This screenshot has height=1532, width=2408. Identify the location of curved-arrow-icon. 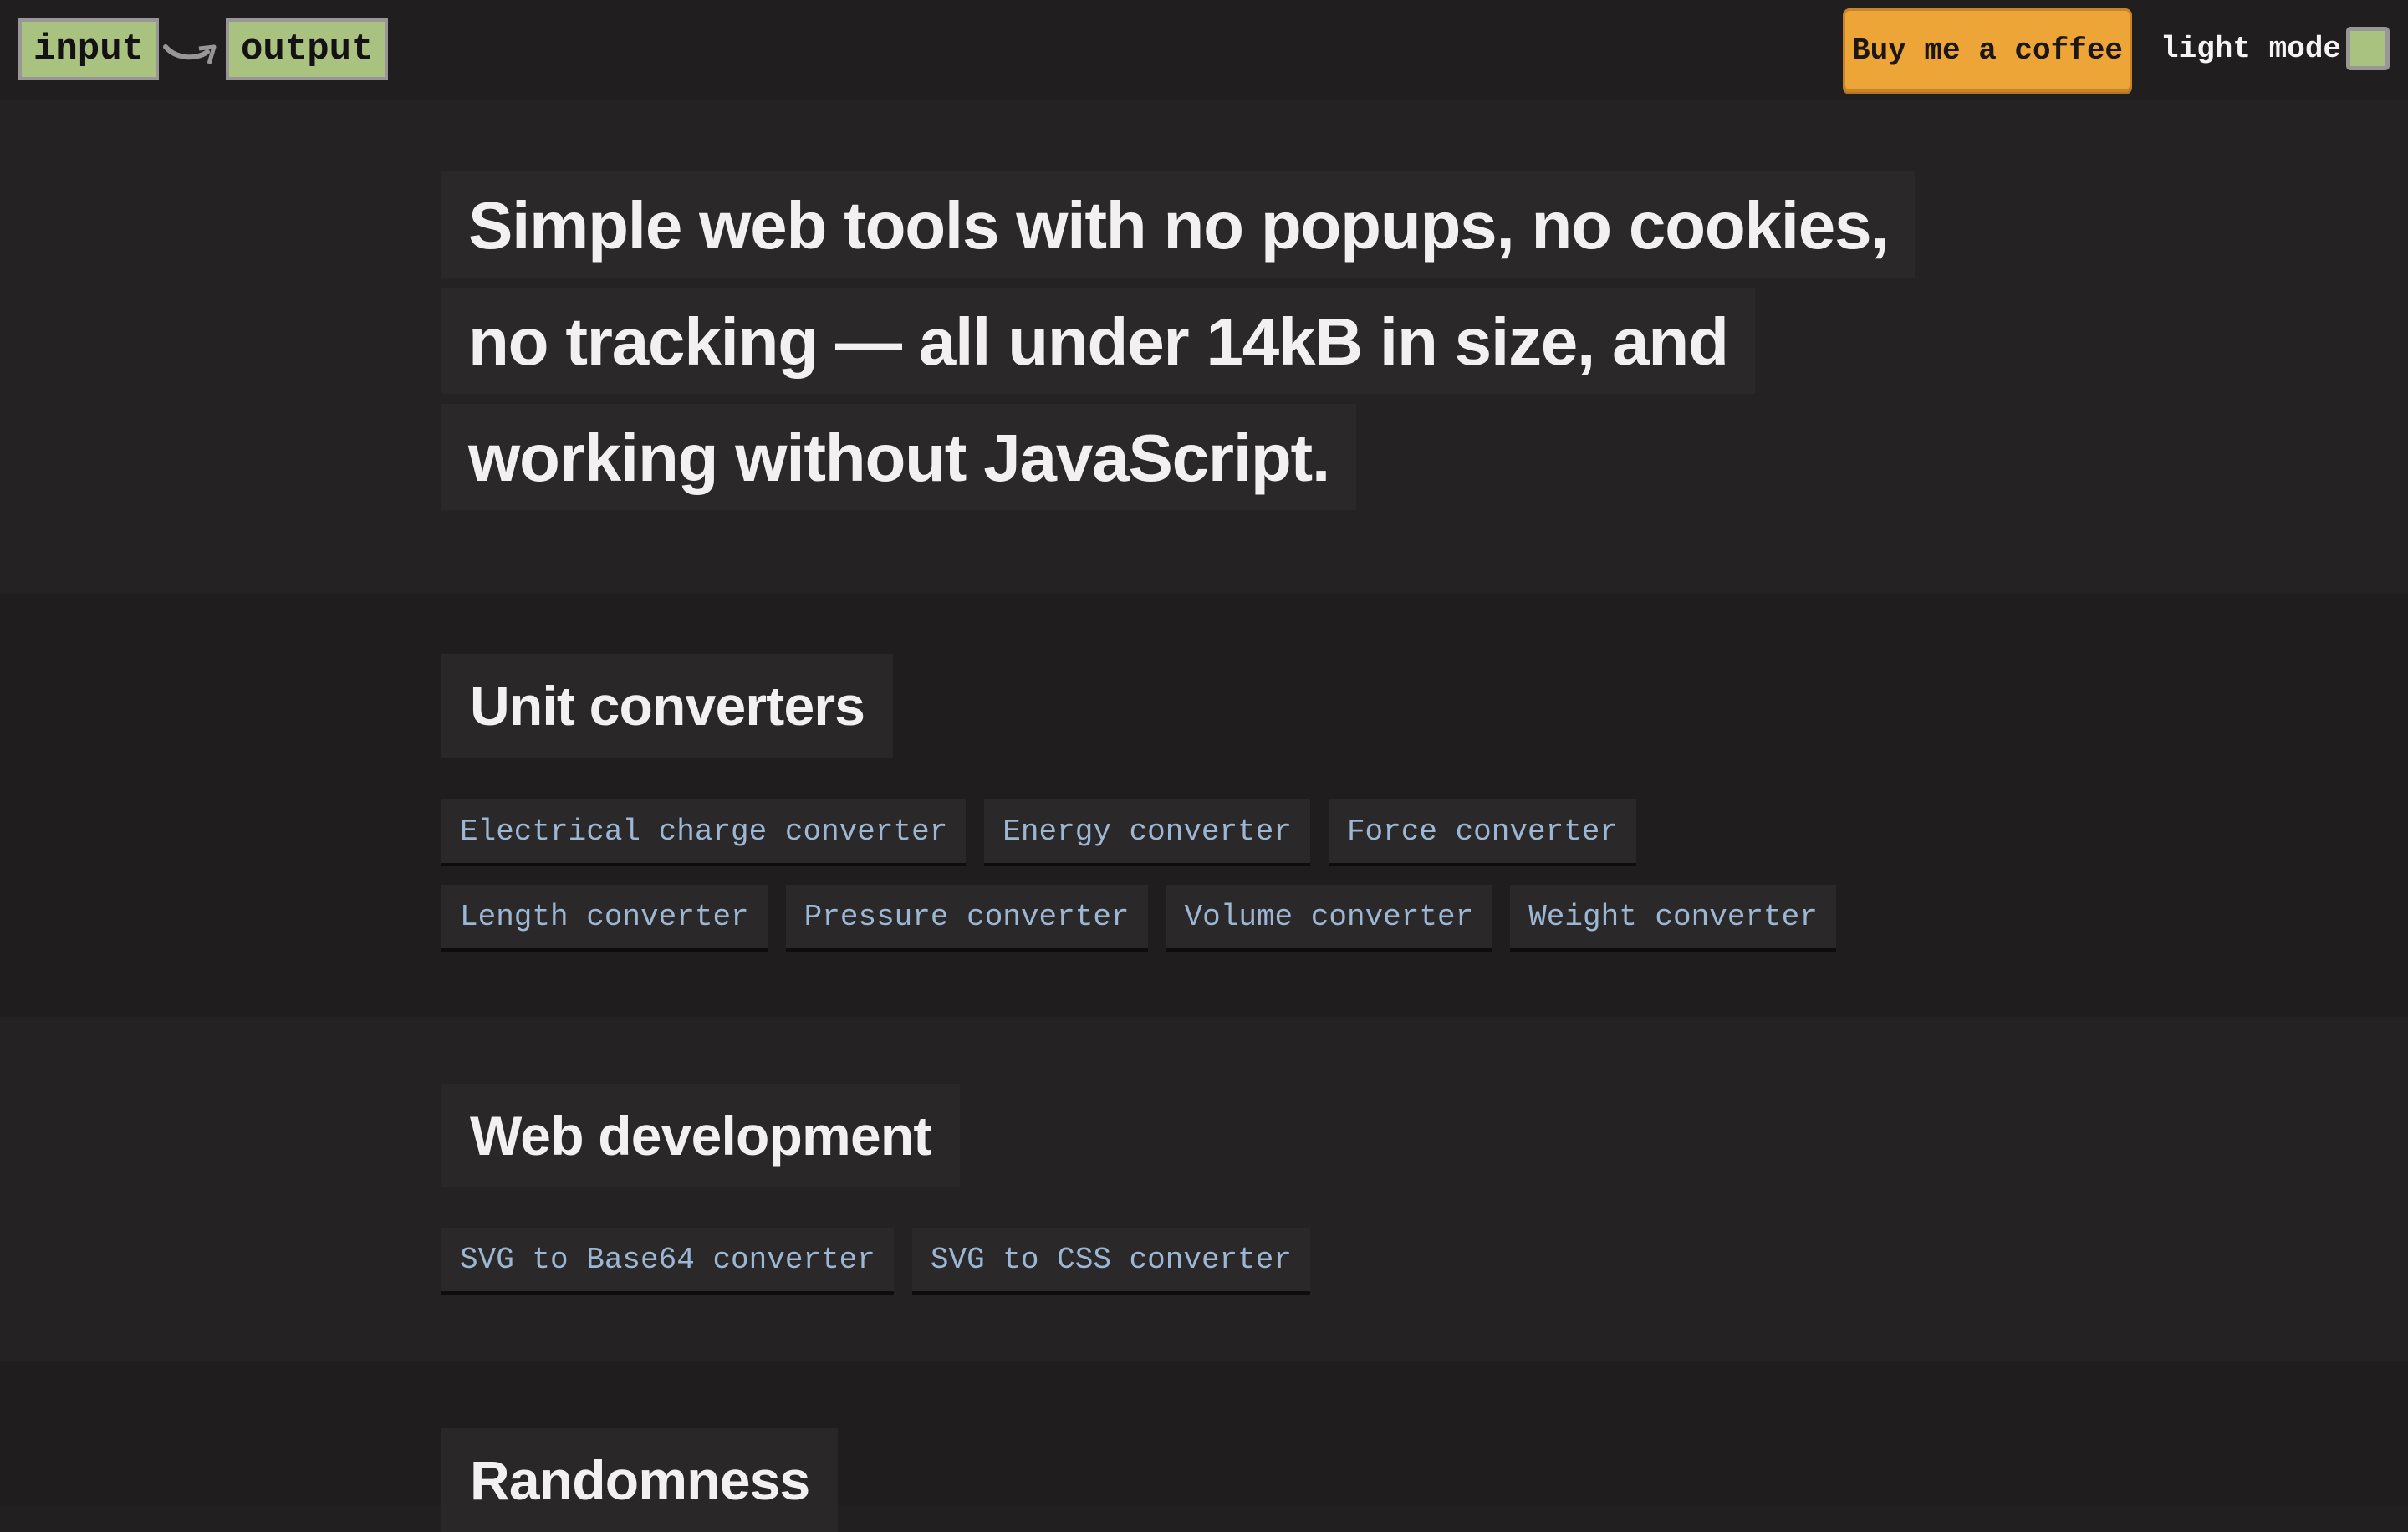
(190, 54).